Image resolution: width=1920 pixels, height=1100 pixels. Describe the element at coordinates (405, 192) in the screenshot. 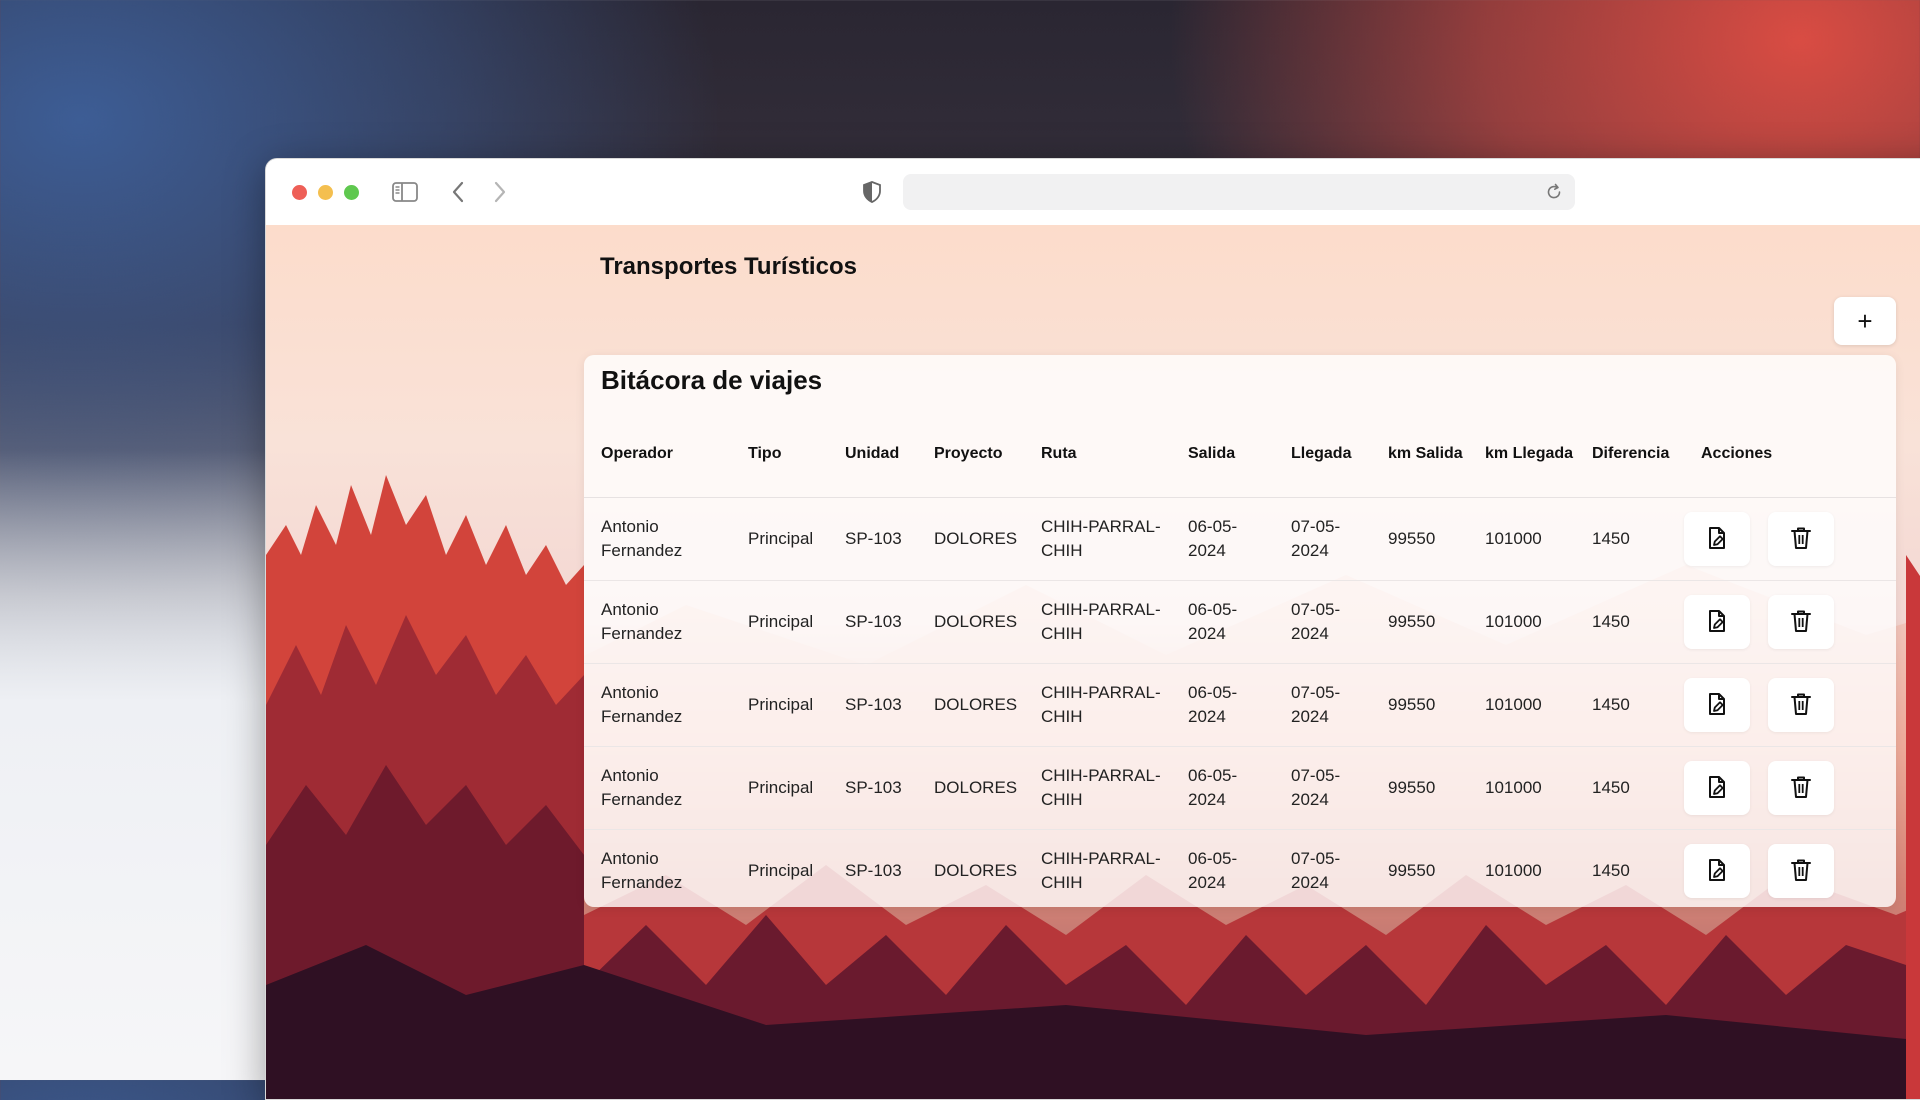

I see `sidebar-toggle-icon` at that location.